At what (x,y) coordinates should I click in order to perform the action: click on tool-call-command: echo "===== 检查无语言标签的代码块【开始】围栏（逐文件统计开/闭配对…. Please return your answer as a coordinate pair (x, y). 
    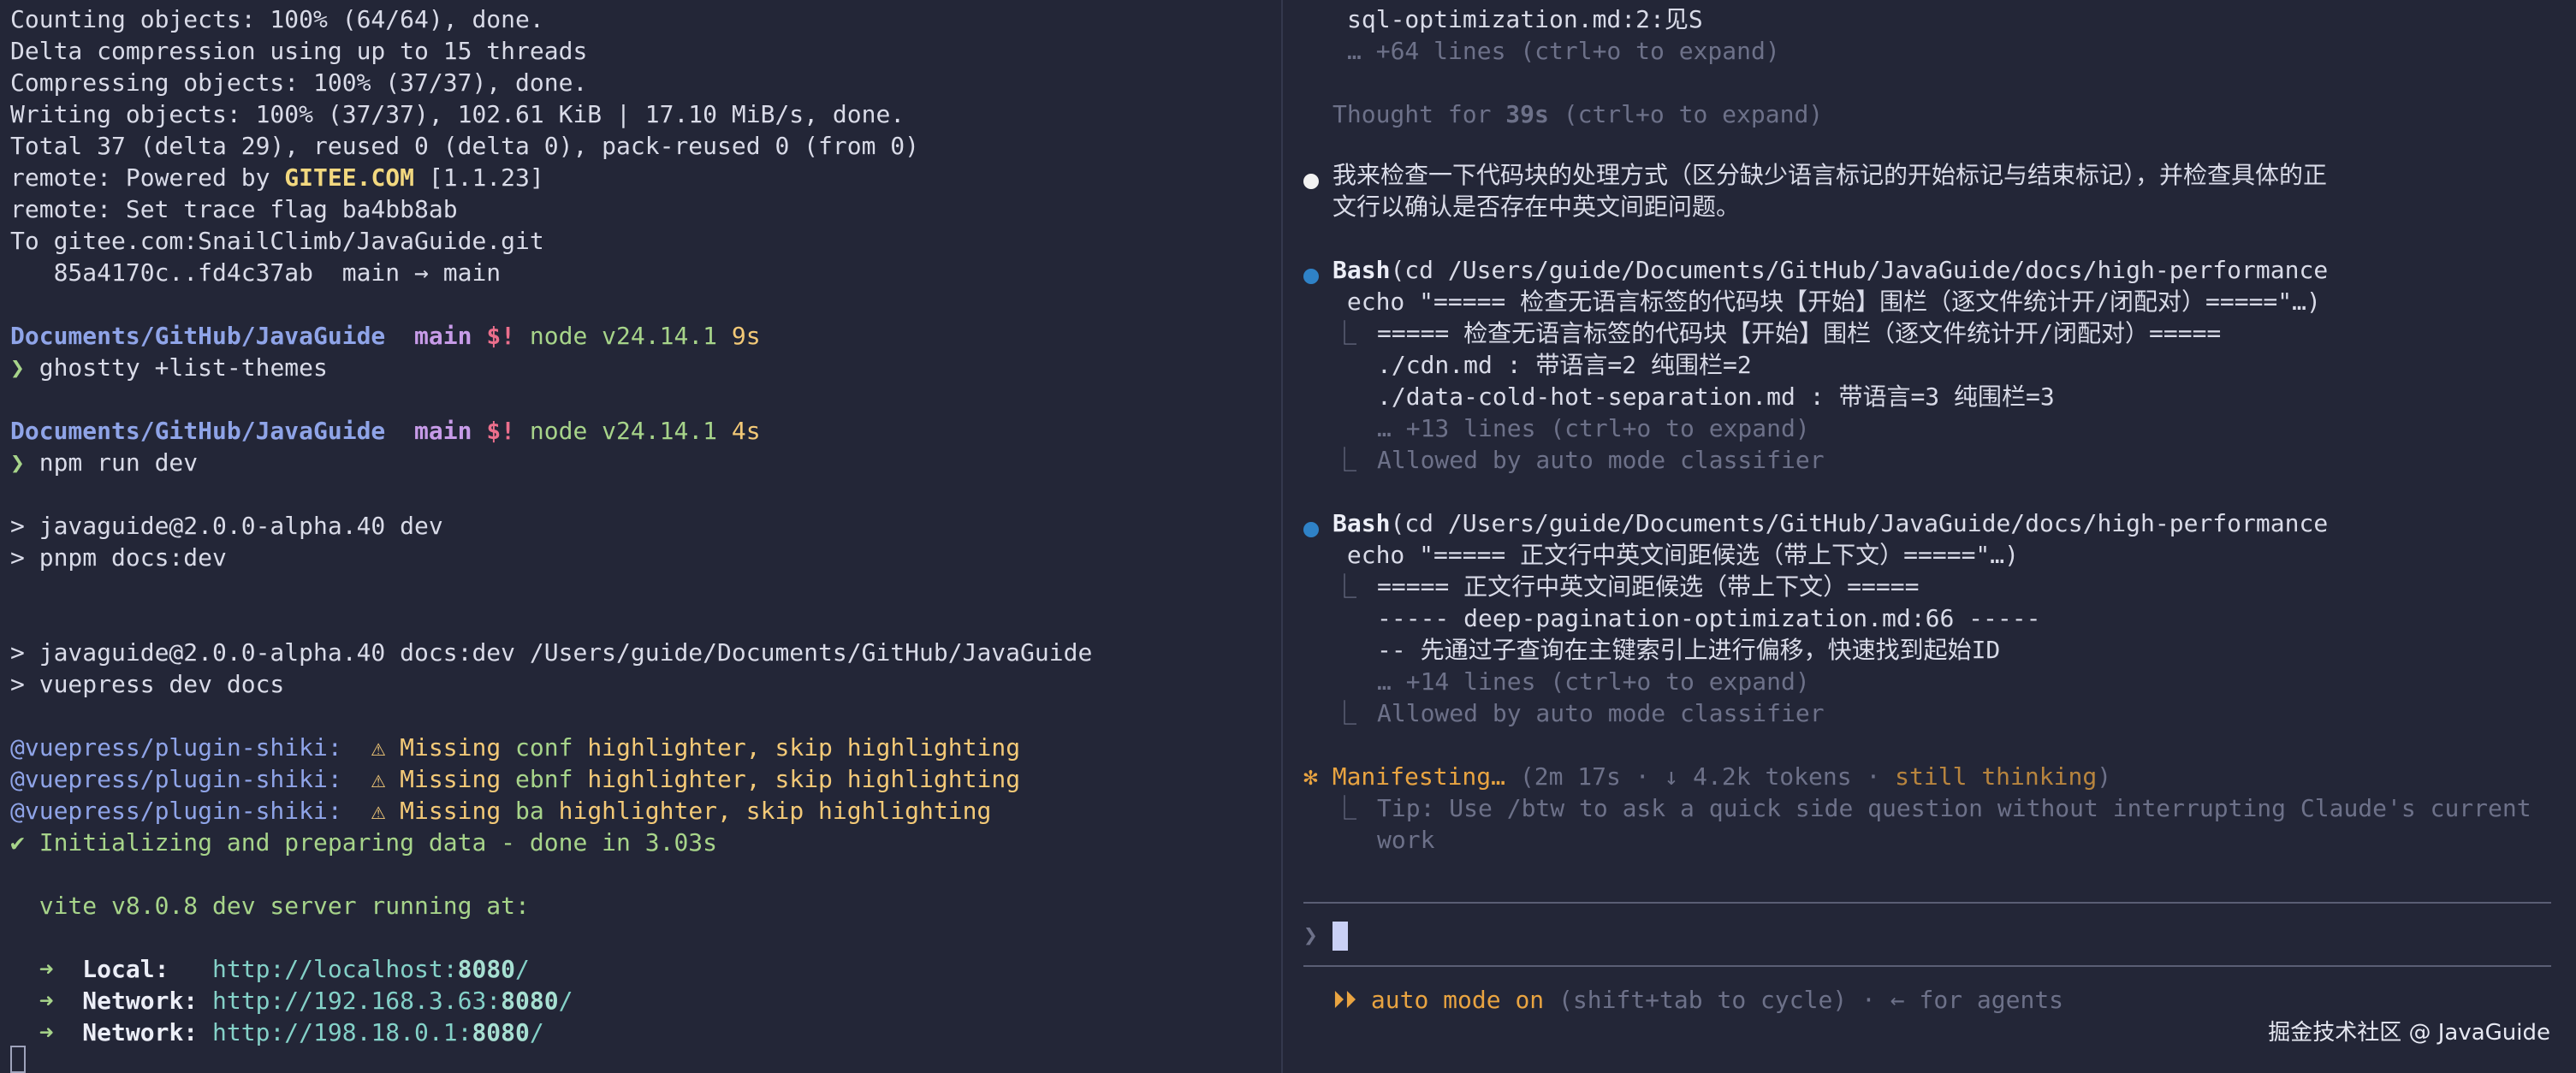
    Looking at the image, I should click on (1827, 302).